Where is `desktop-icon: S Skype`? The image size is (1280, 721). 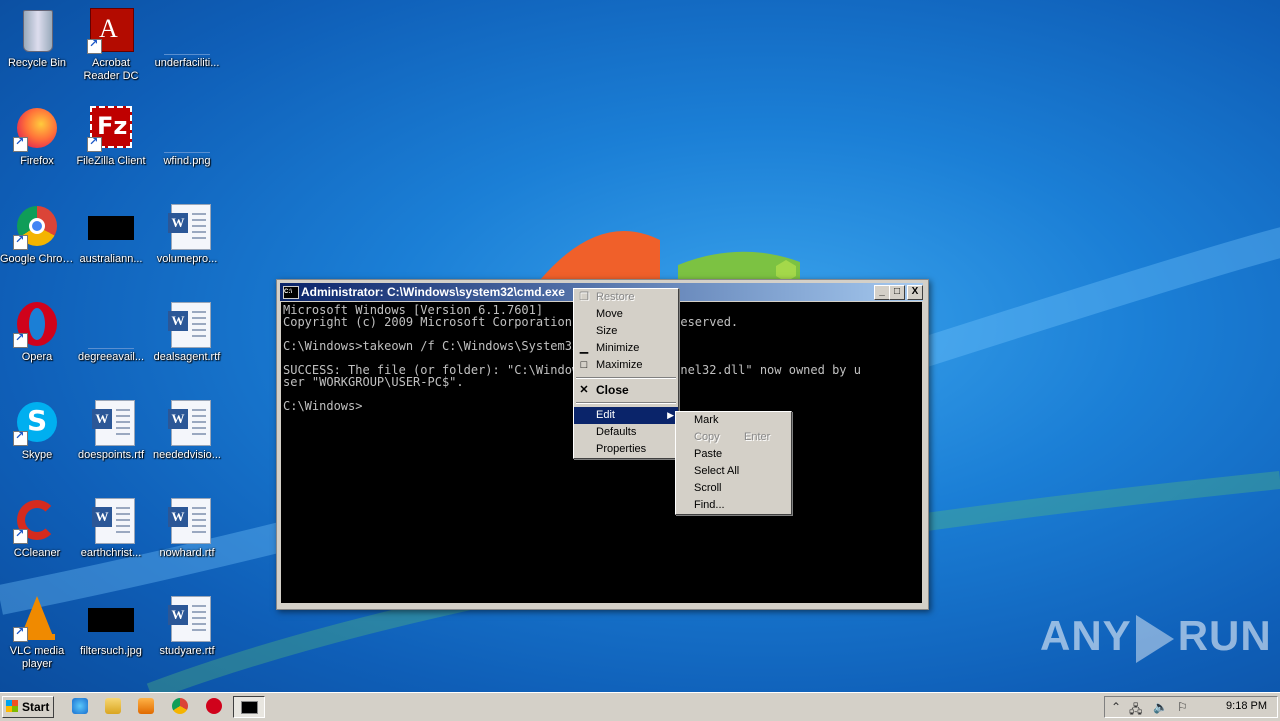
desktop-icon: S Skype is located at coordinates (37, 430).